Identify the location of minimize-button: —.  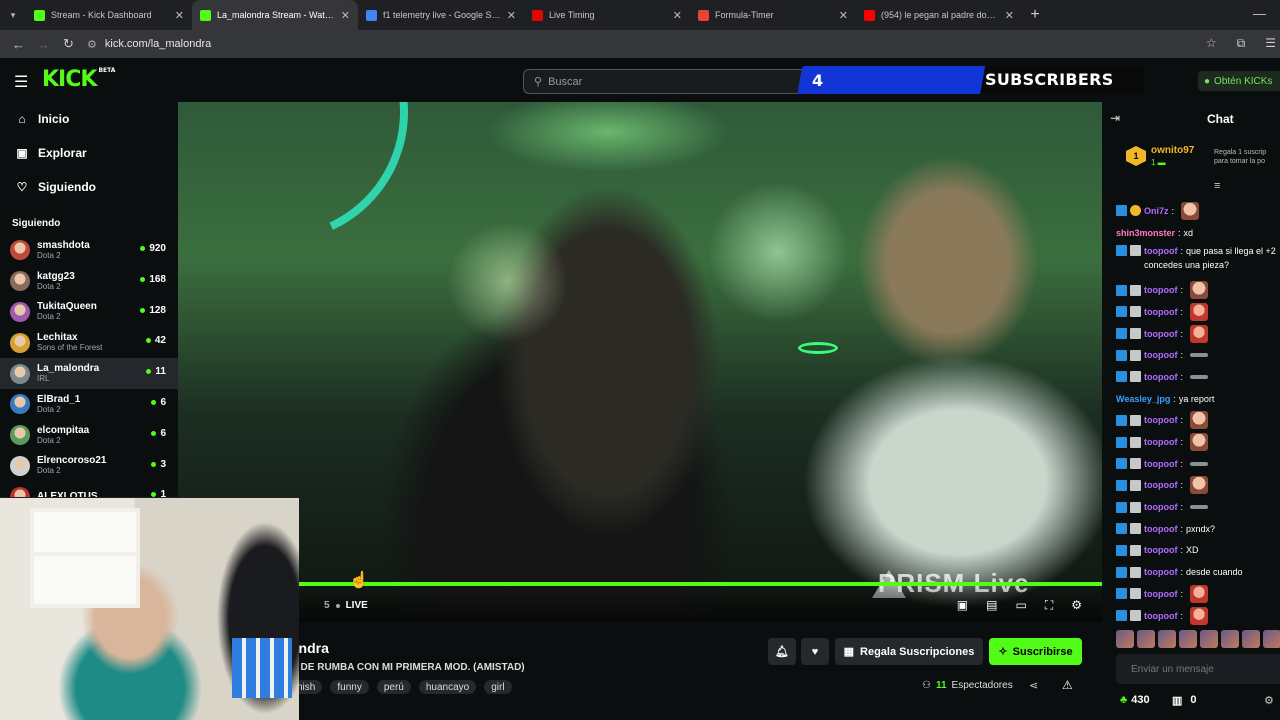
(1259, 13).